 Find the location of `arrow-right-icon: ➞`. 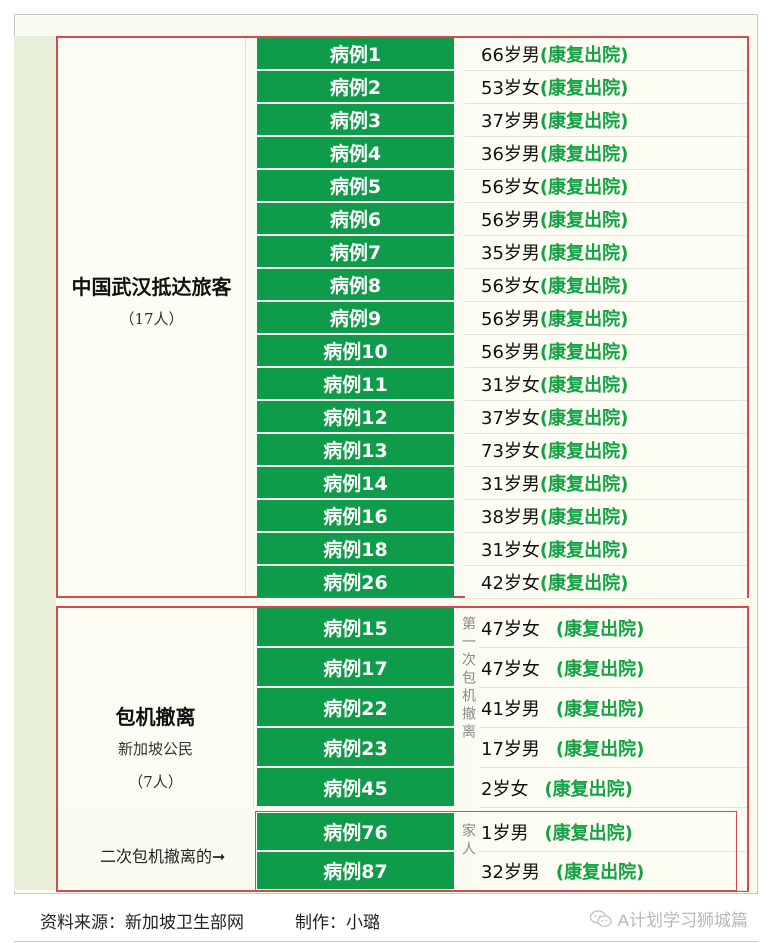

arrow-right-icon: ➞ is located at coordinates (219, 856).